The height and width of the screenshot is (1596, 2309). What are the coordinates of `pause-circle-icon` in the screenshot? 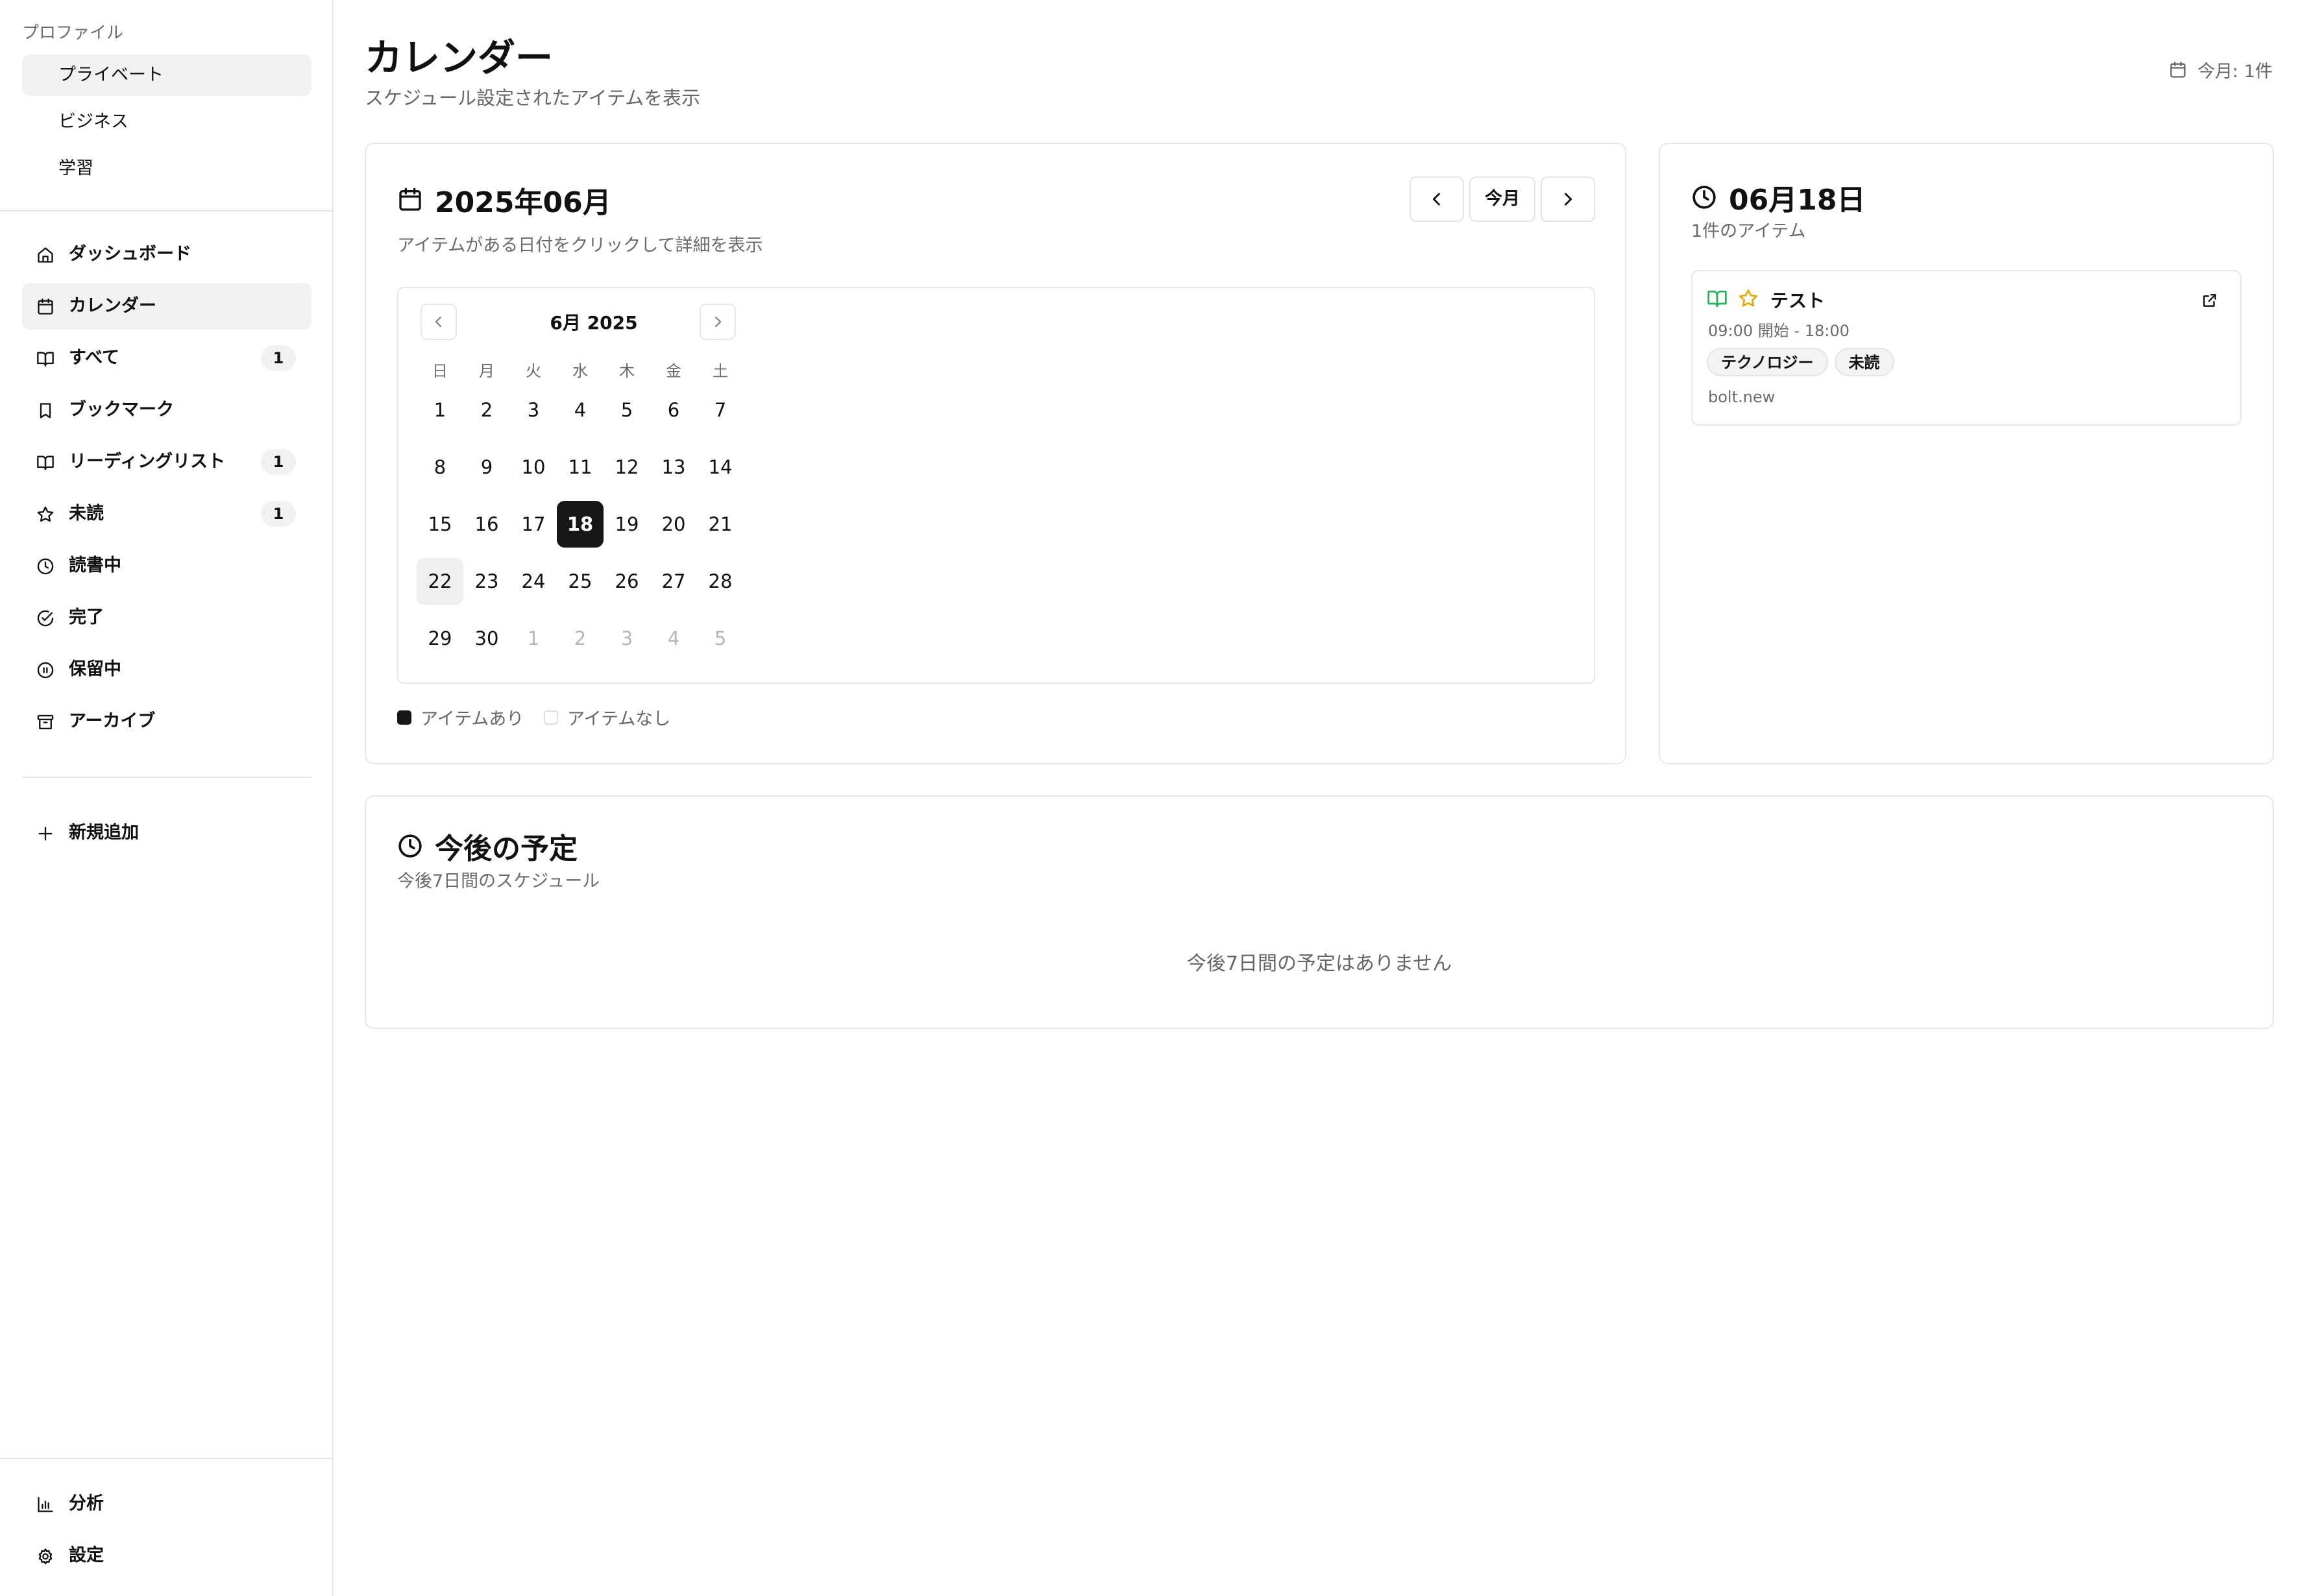 It's located at (46, 670).